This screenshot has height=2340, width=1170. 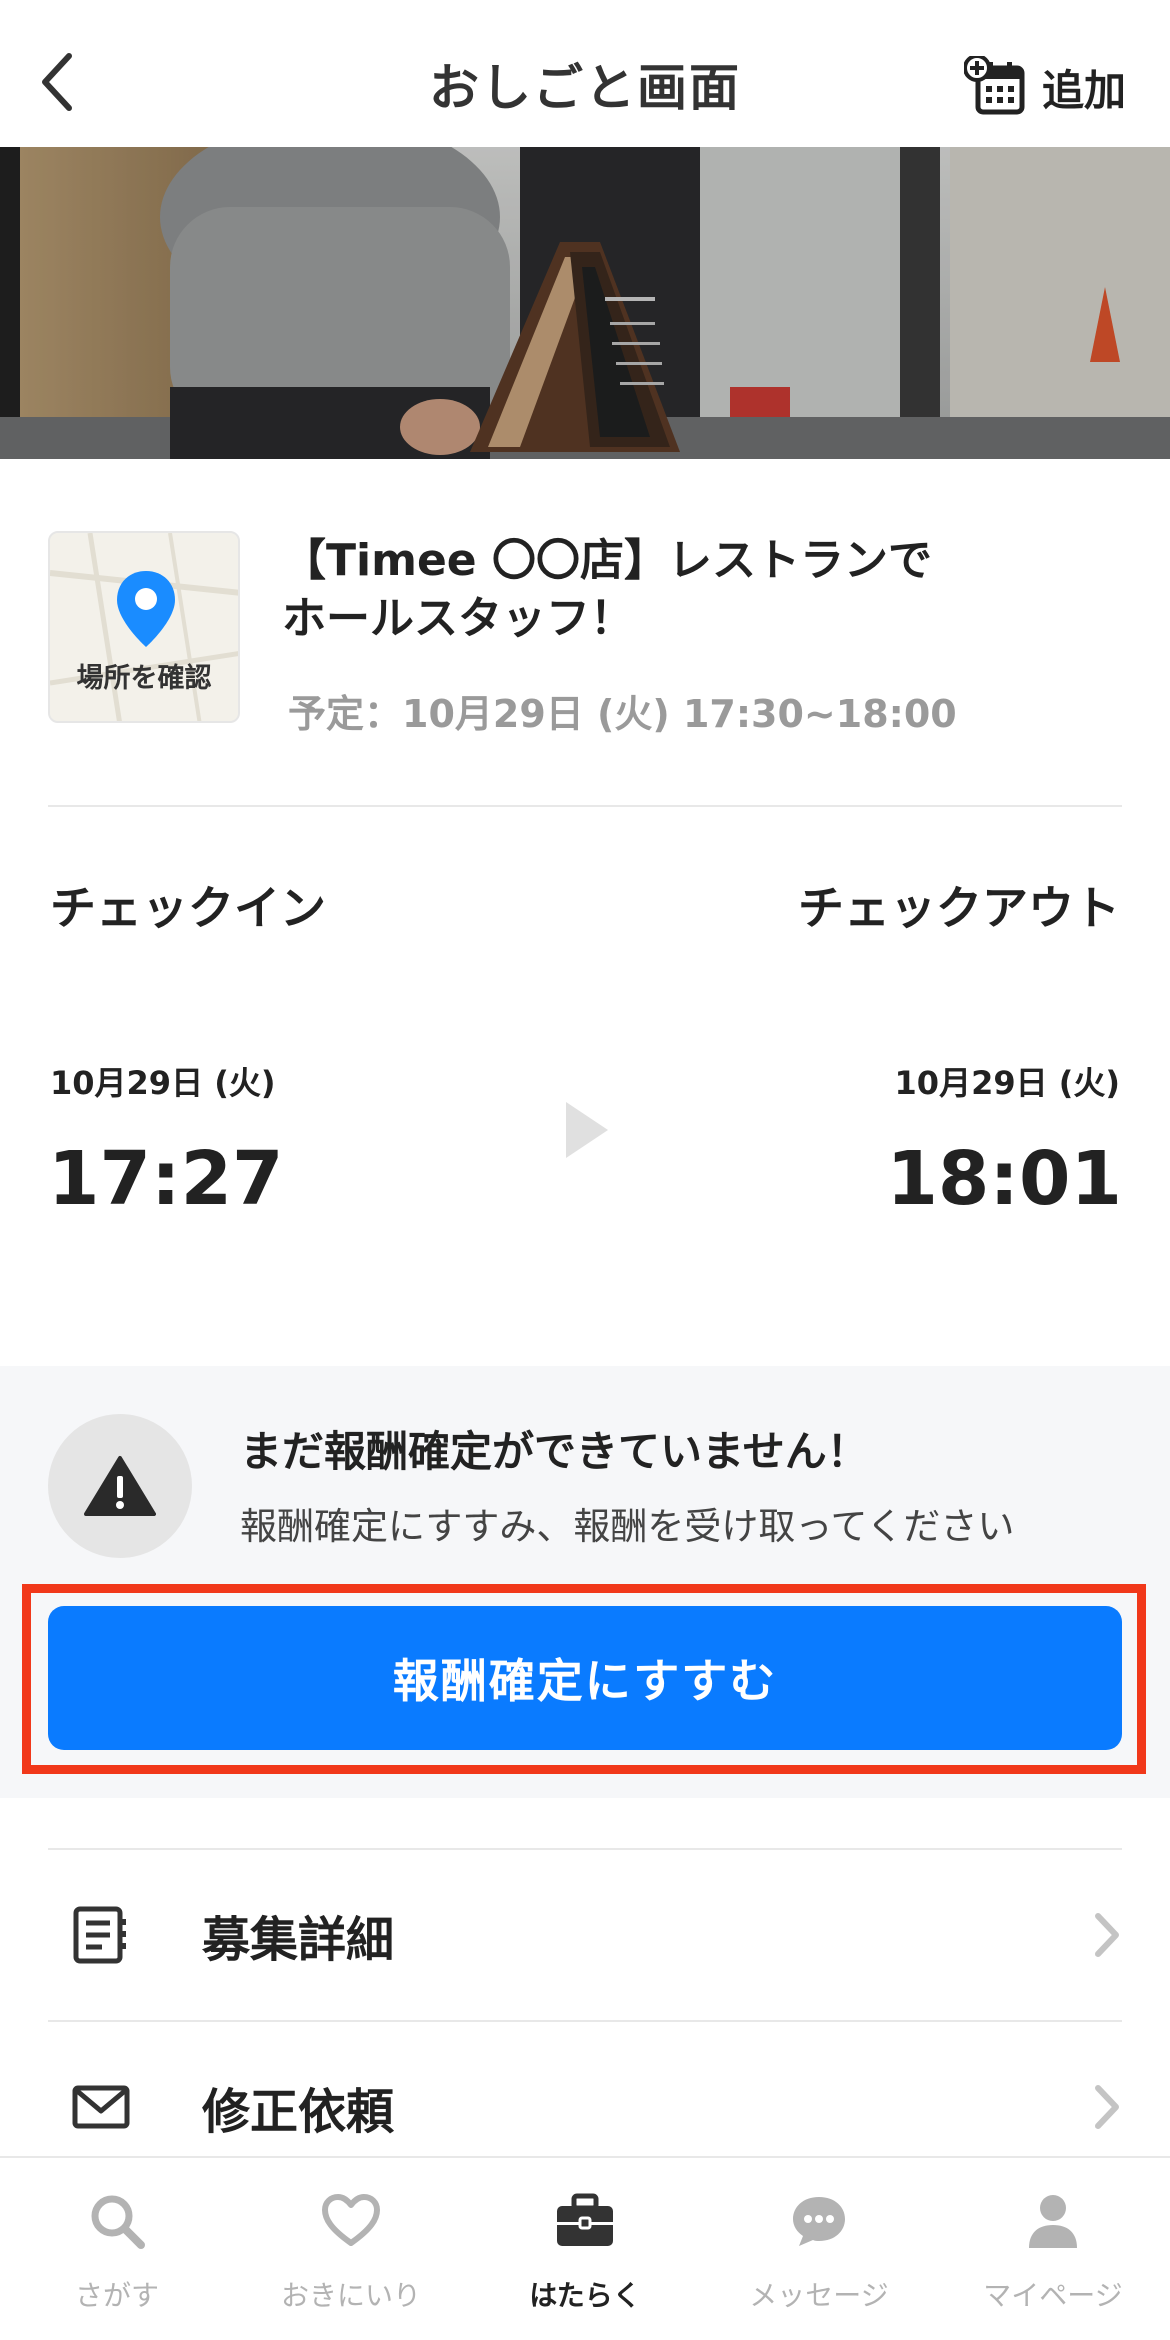 What do you see at coordinates (585, 303) in the screenshot?
I see `job-hero-image` at bounding box center [585, 303].